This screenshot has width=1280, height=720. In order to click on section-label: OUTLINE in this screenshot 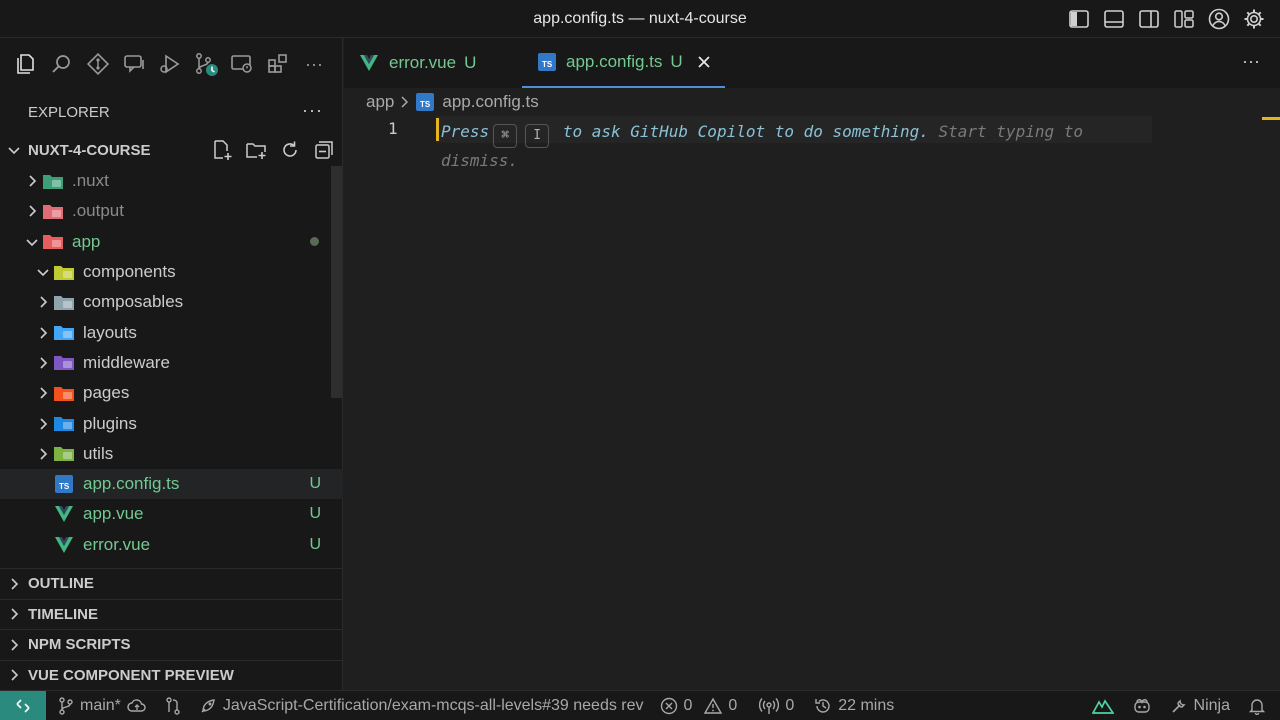, I will do `click(61, 584)`.